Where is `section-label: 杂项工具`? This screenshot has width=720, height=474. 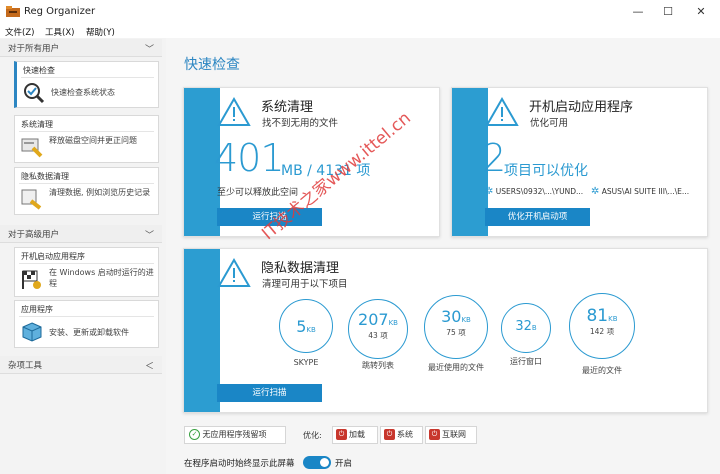 section-label: 杂项工具 is located at coordinates (25, 366).